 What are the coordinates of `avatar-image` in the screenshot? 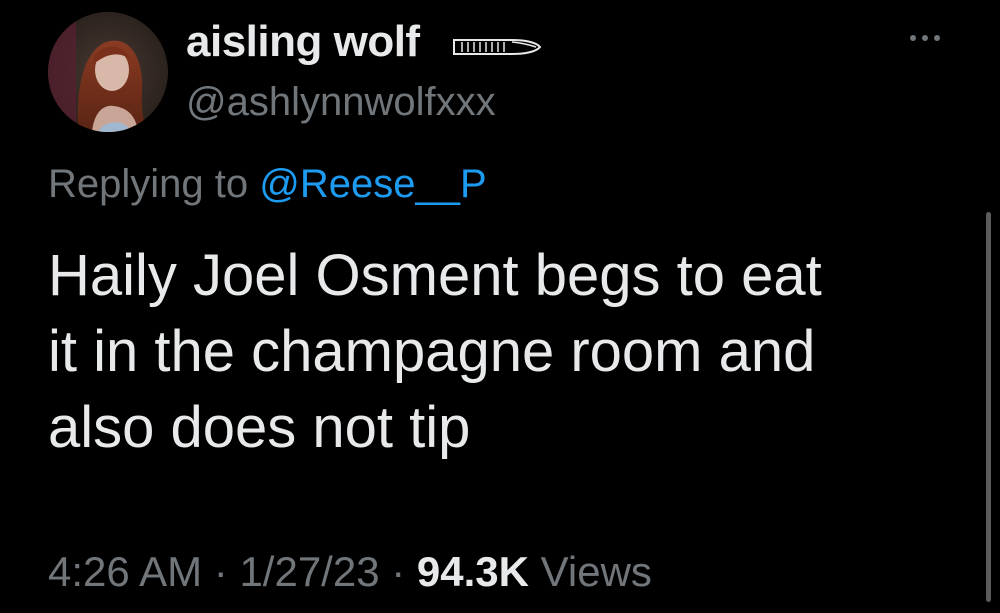 It's located at (108, 72).